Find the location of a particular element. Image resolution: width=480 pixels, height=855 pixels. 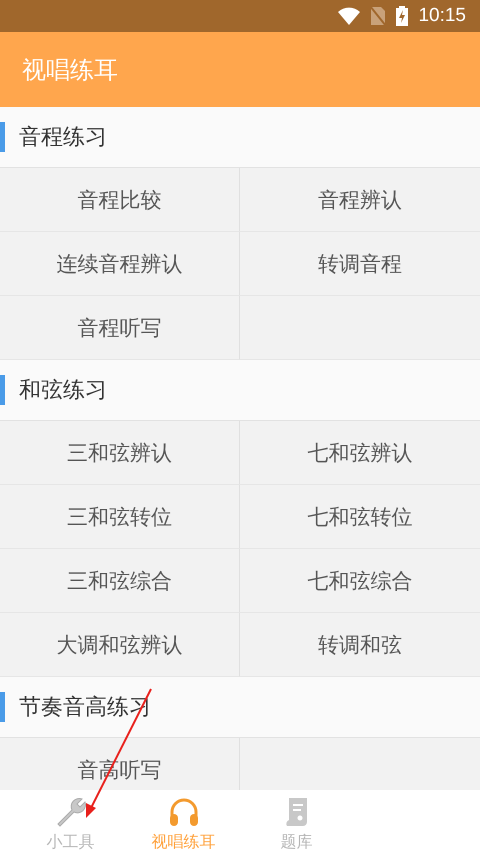

battery-charging-icon is located at coordinates (402, 16).